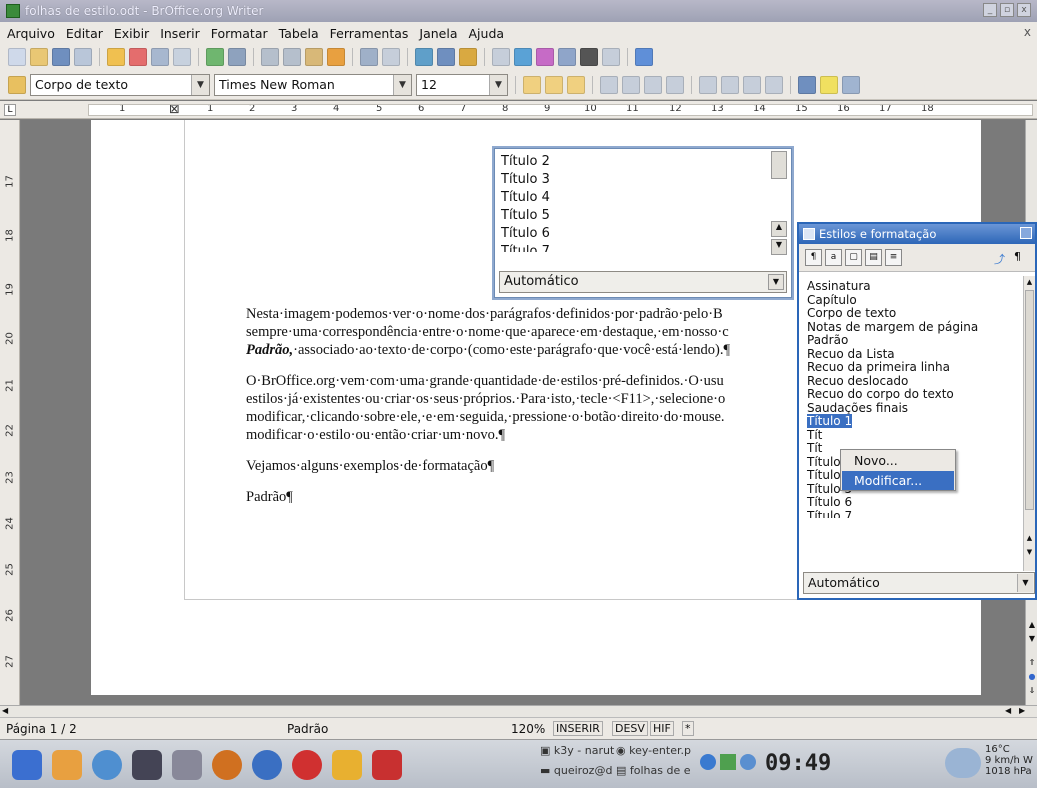  Describe the element at coordinates (1009, 760) in the screenshot. I see `weather-widget: 16°C 9 km/h W 1018 hPa` at that location.